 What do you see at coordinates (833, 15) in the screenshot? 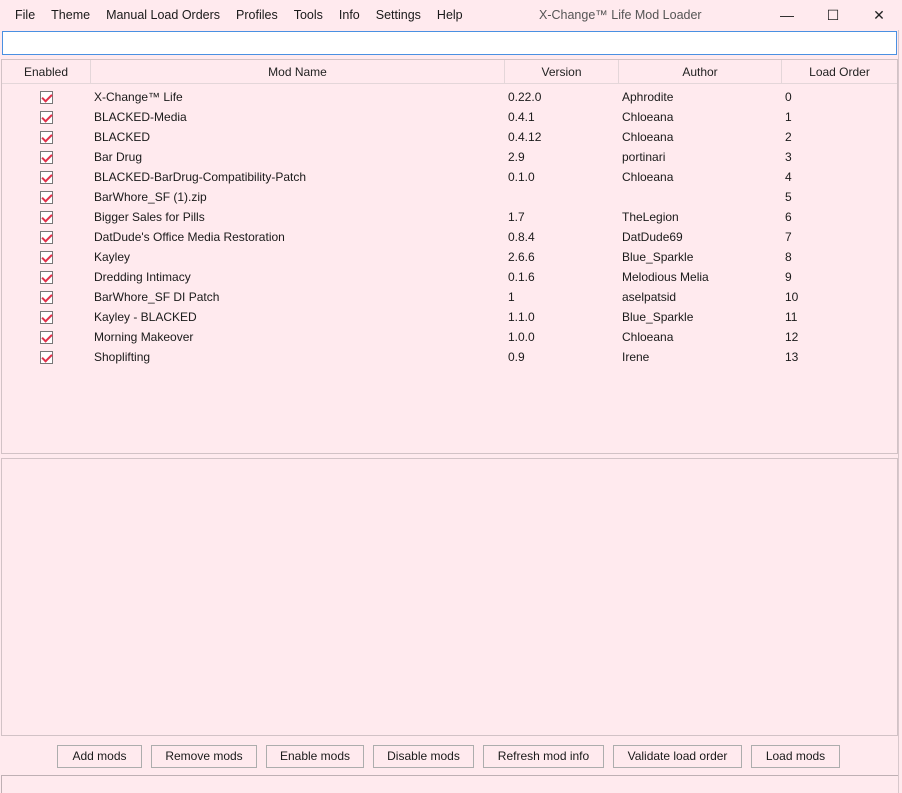
I see `maximize-icon: ☐` at bounding box center [833, 15].